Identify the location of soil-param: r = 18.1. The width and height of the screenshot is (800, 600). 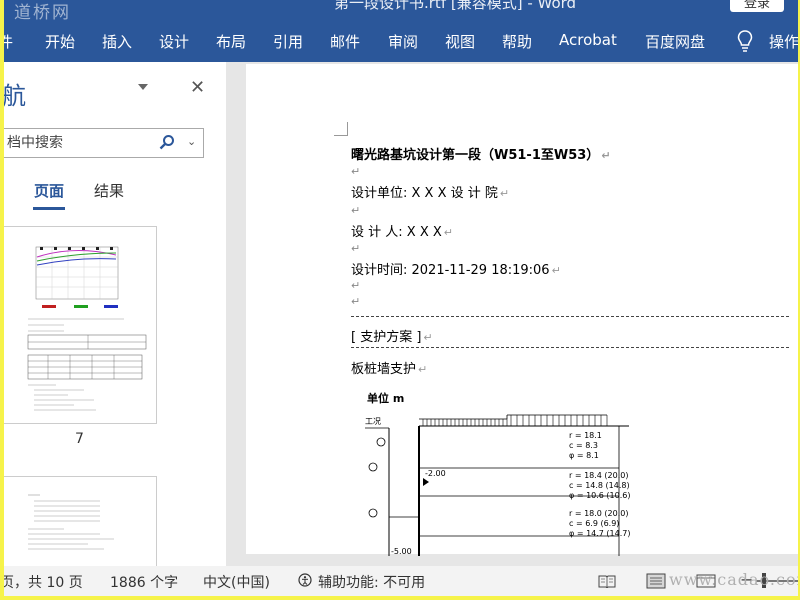
(585, 435).